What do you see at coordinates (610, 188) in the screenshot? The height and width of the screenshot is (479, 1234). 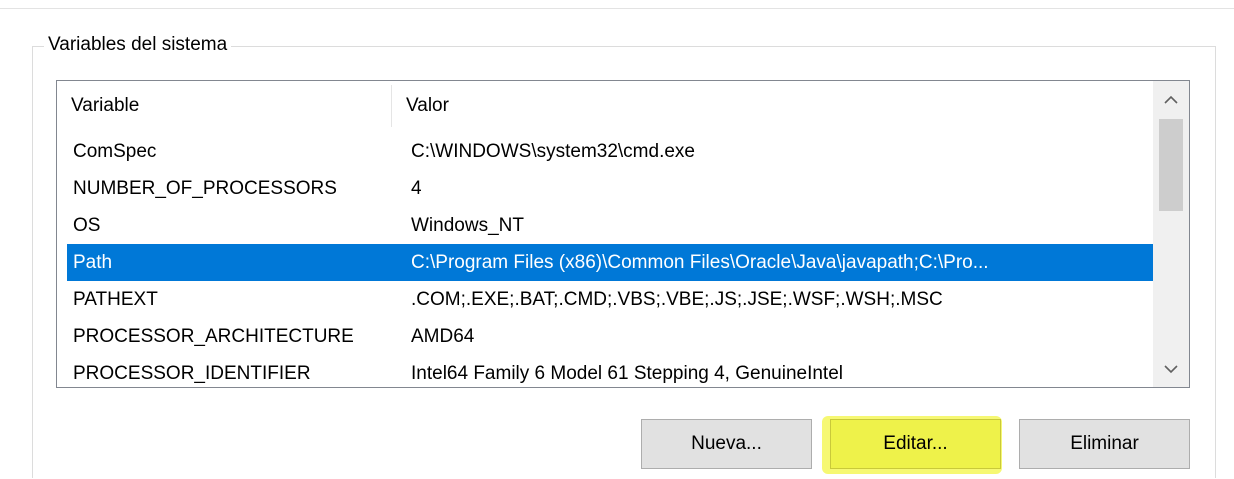 I see `table-row: NUMBER_OF_PROCESSORS 4` at bounding box center [610, 188].